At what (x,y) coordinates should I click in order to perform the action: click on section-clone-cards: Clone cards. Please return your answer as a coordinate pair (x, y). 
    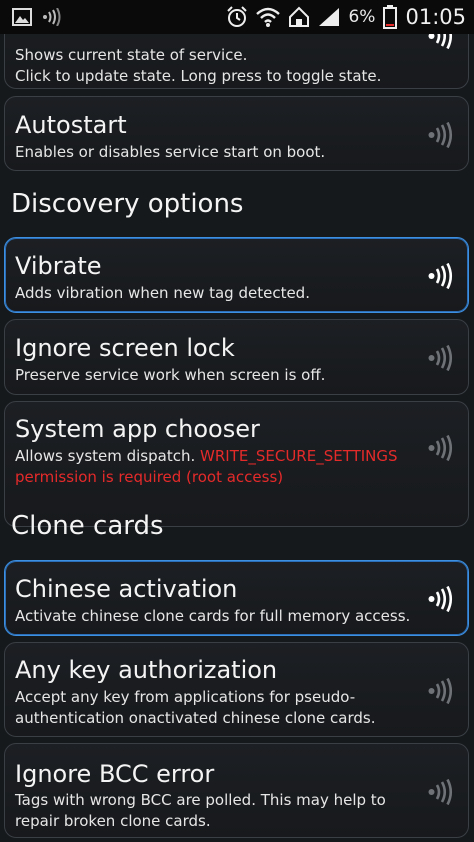
    Looking at the image, I should click on (87, 526).